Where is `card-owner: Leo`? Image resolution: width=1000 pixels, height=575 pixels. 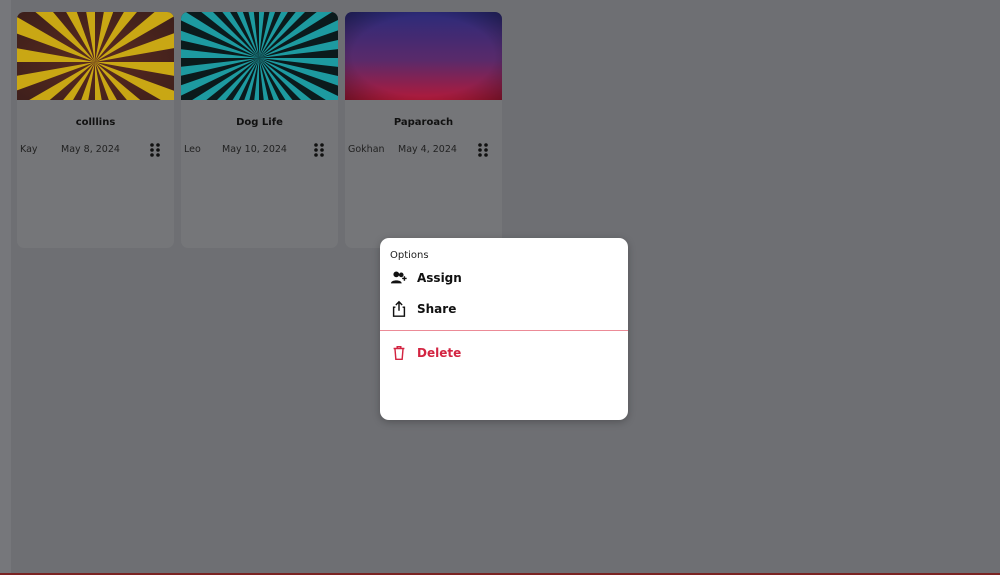
card-owner: Leo is located at coordinates (192, 149).